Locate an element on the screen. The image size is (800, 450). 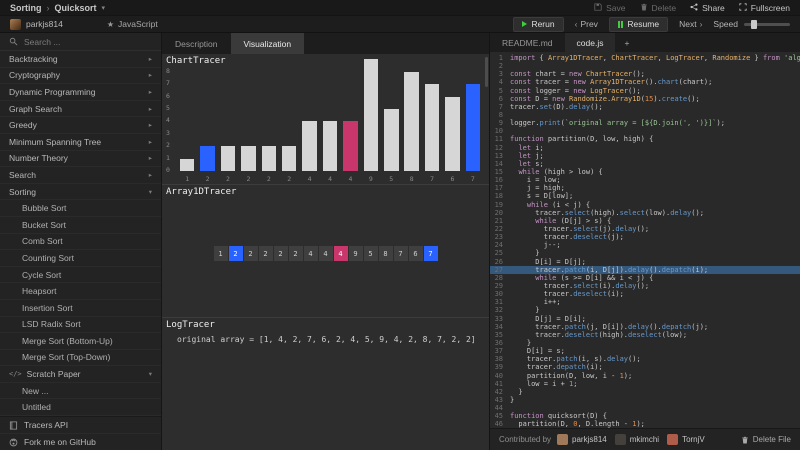
line-text: tracer.set(D).delay(); is located at coordinates (556, 106).